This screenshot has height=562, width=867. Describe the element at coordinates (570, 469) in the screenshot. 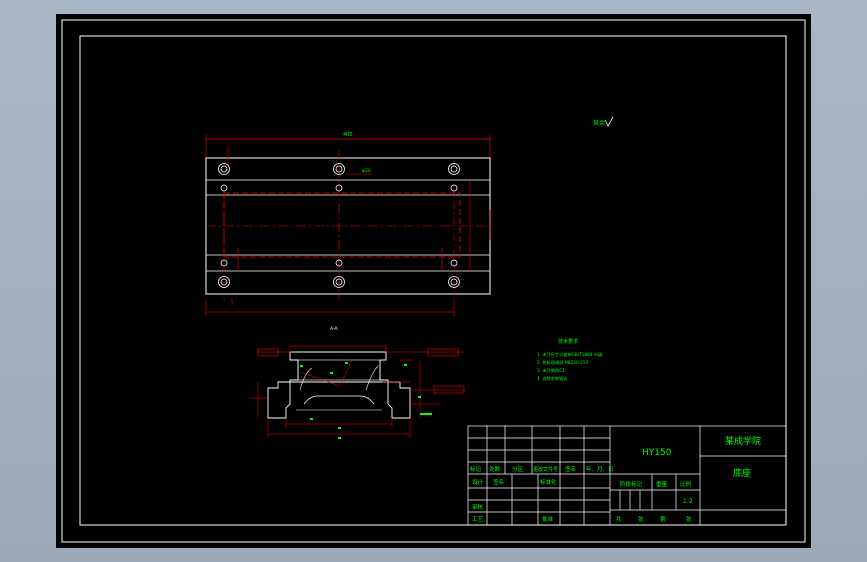

I see `header-sign: 签名` at that location.